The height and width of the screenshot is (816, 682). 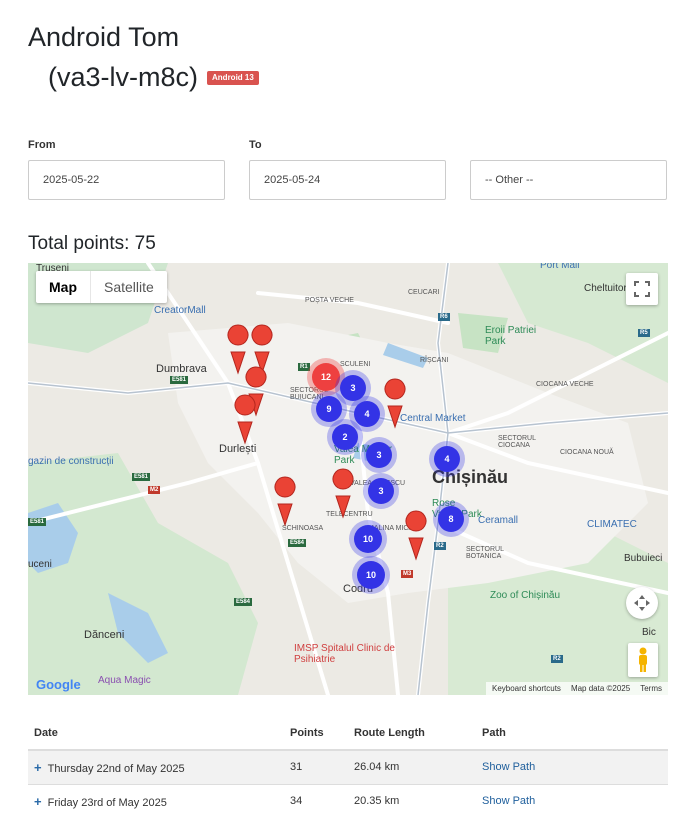 I want to click on cluster-count: 9, so click(x=329, y=409).